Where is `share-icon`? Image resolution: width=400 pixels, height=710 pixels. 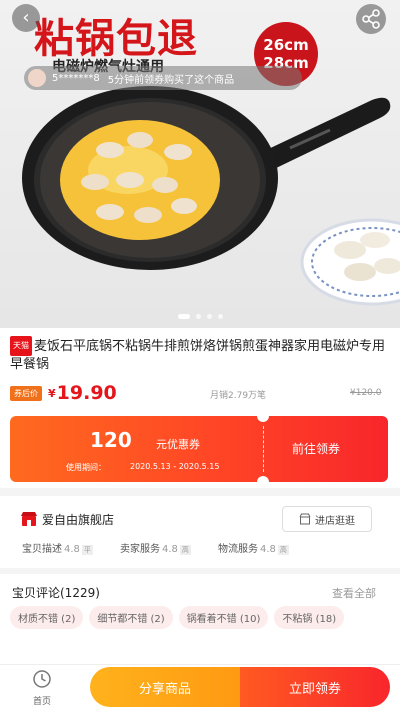 share-icon is located at coordinates (371, 19).